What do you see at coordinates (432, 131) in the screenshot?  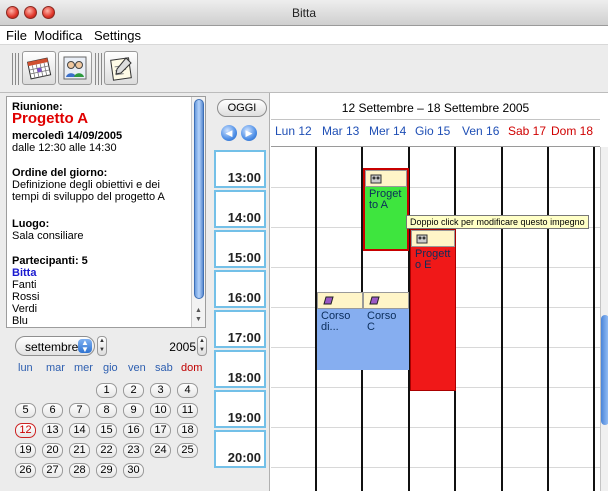 I see `day-header-thu: Gio 15` at bounding box center [432, 131].